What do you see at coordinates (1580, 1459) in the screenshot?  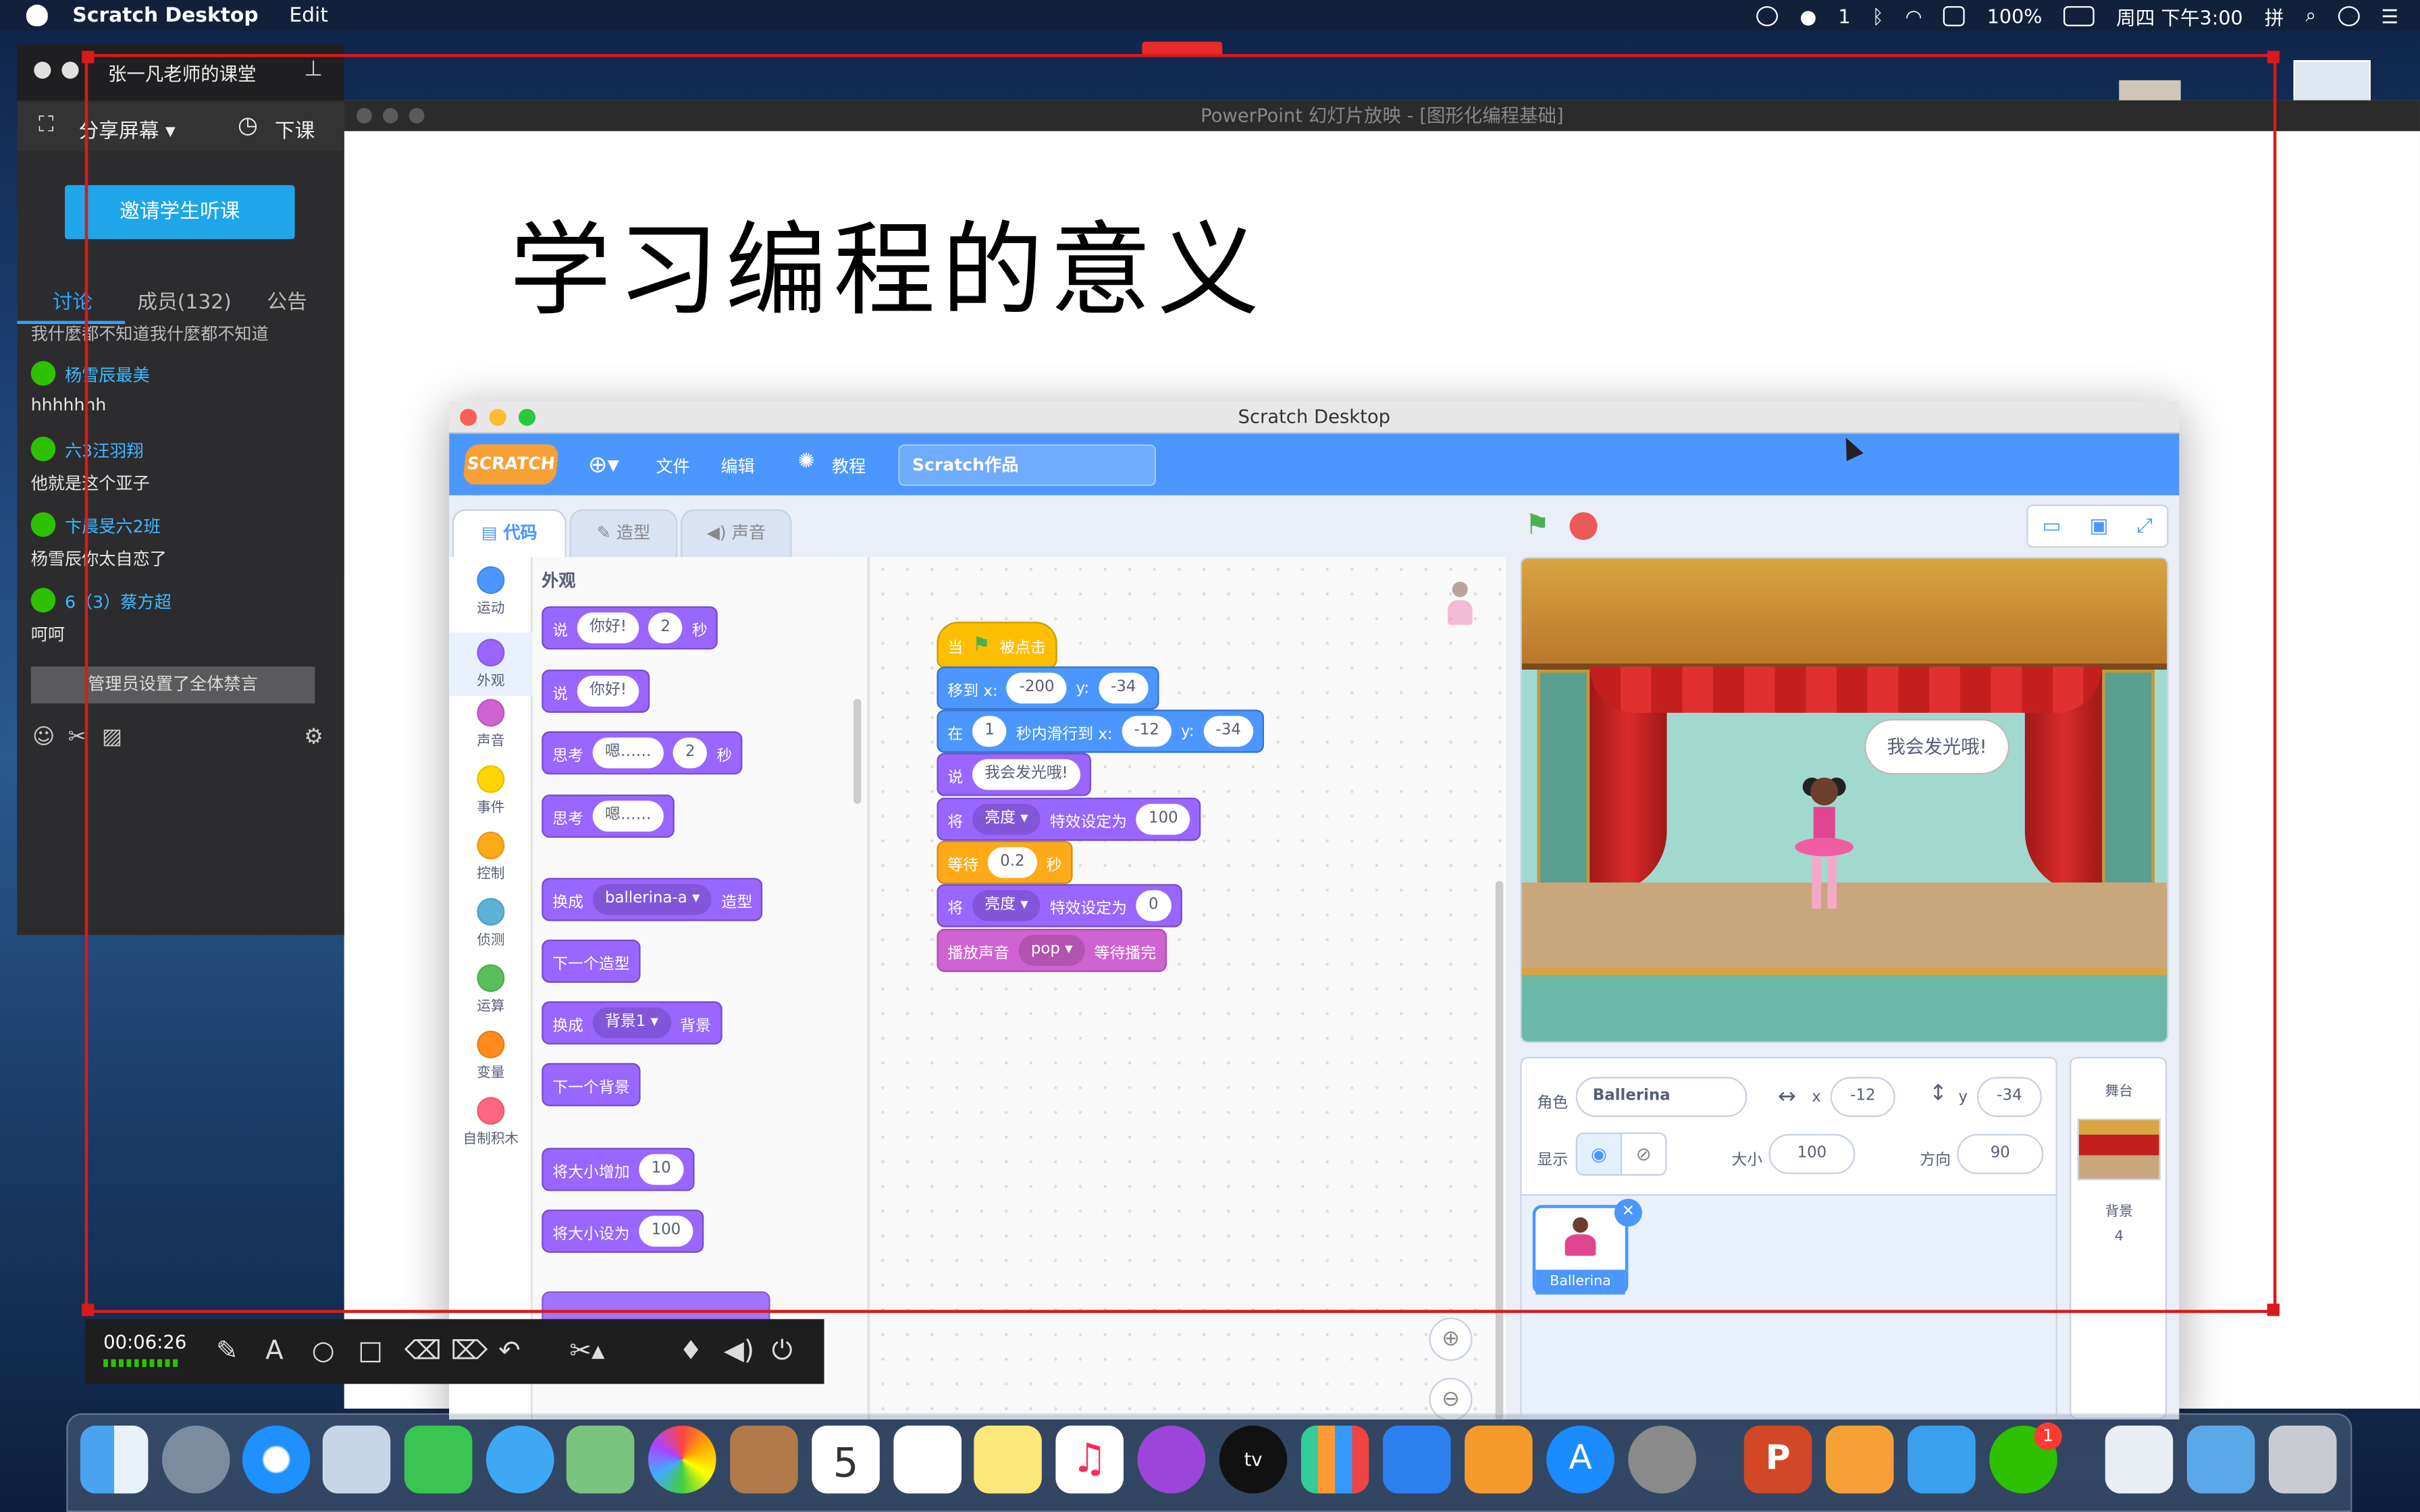 I see `appstore-icon: A` at bounding box center [1580, 1459].